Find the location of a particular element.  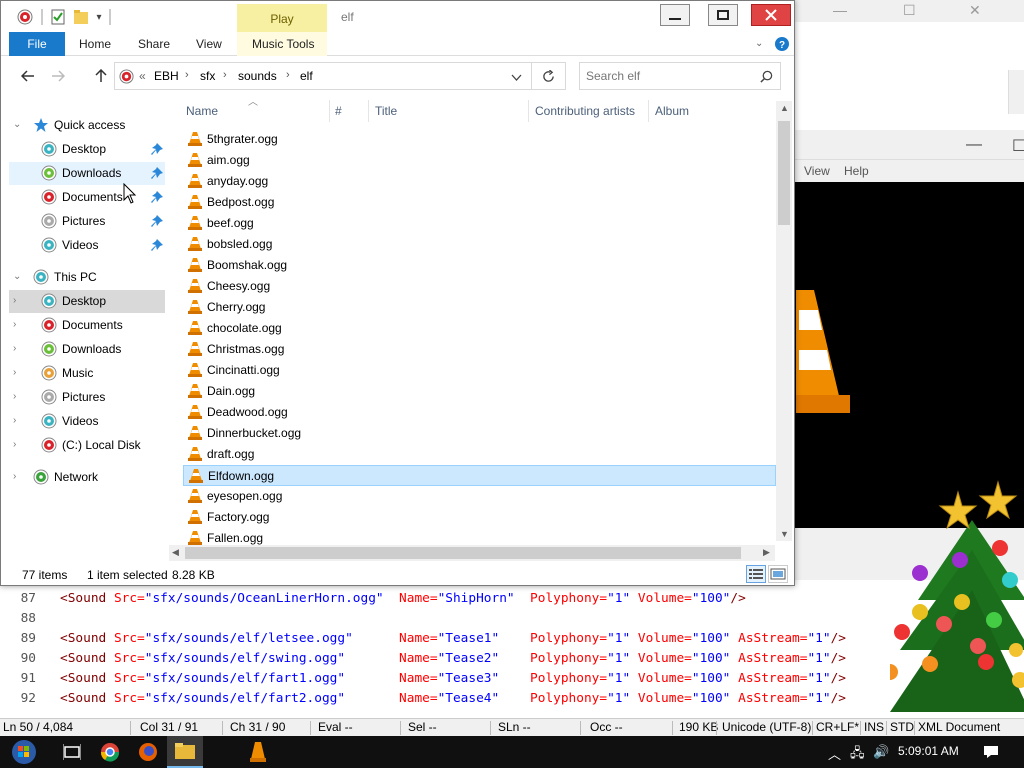

vertical-scrollbar: ▲ ▼ is located at coordinates (784, 321).